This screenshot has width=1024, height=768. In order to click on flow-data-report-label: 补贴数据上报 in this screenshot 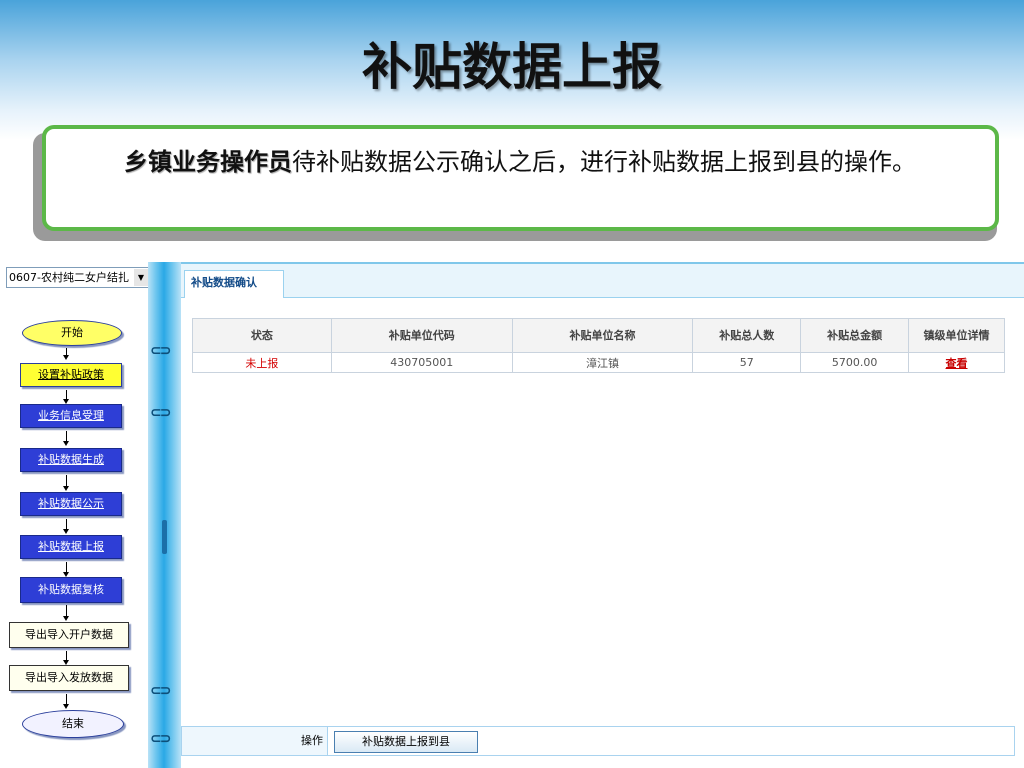, I will do `click(71, 546)`.